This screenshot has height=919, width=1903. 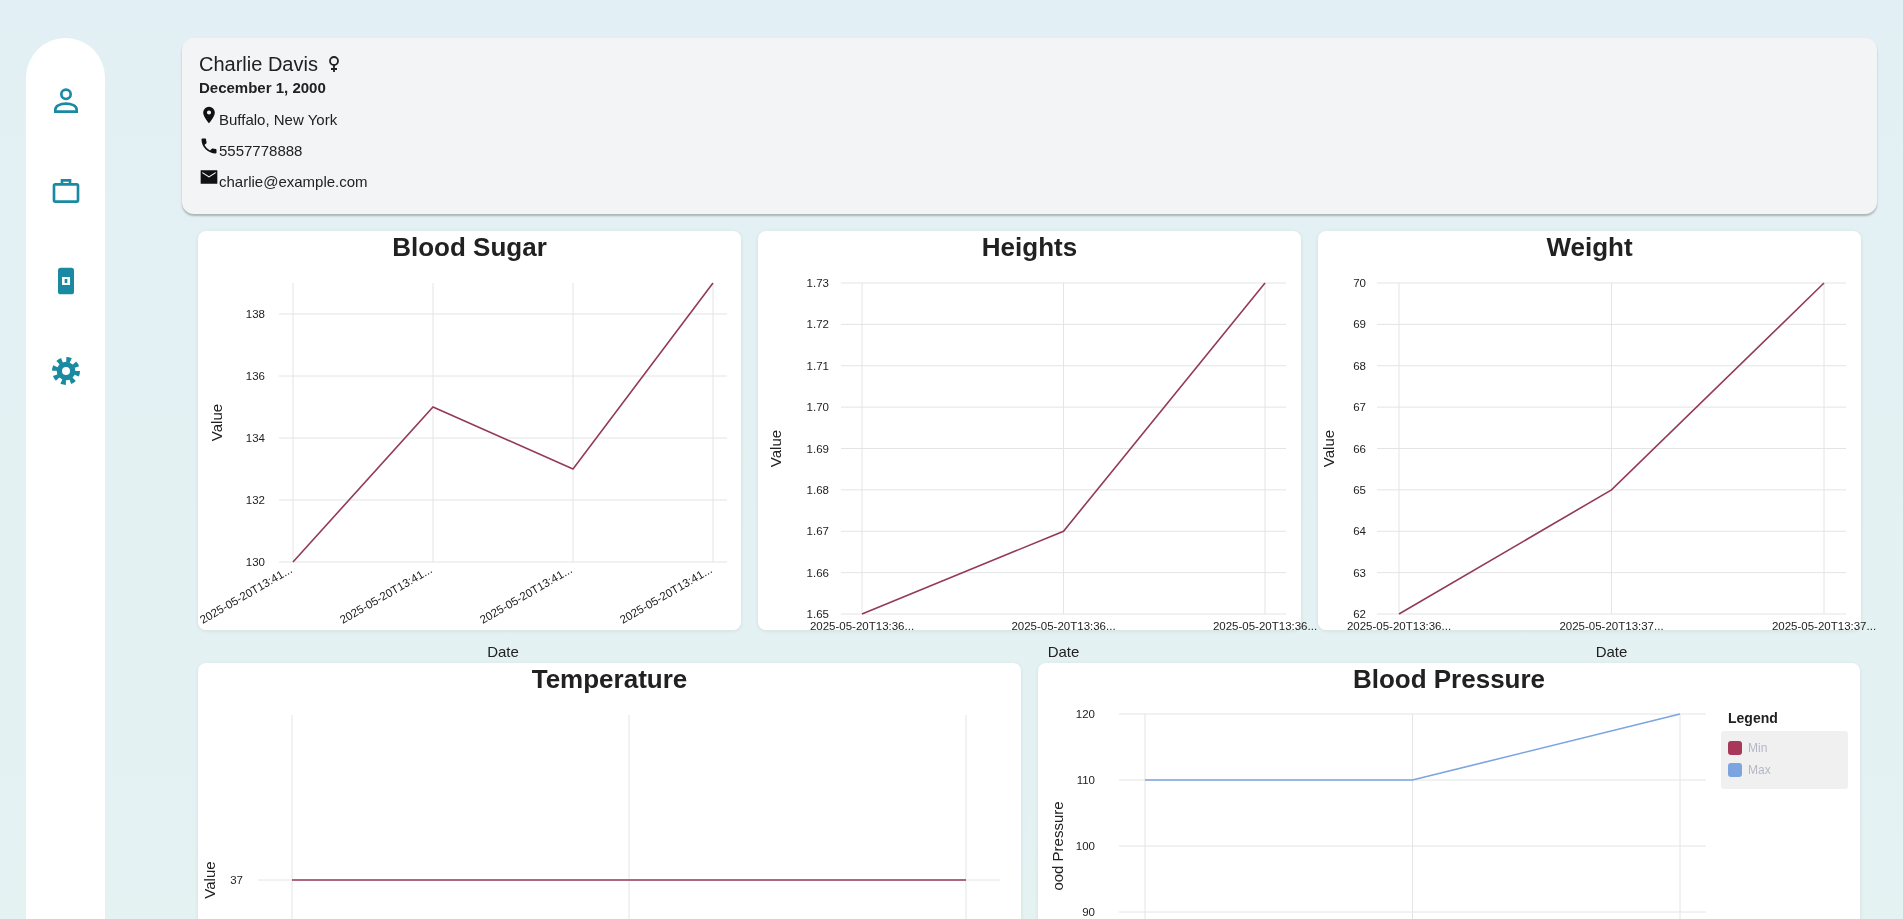 I want to click on y-tick-label: 138, so click(x=255, y=314).